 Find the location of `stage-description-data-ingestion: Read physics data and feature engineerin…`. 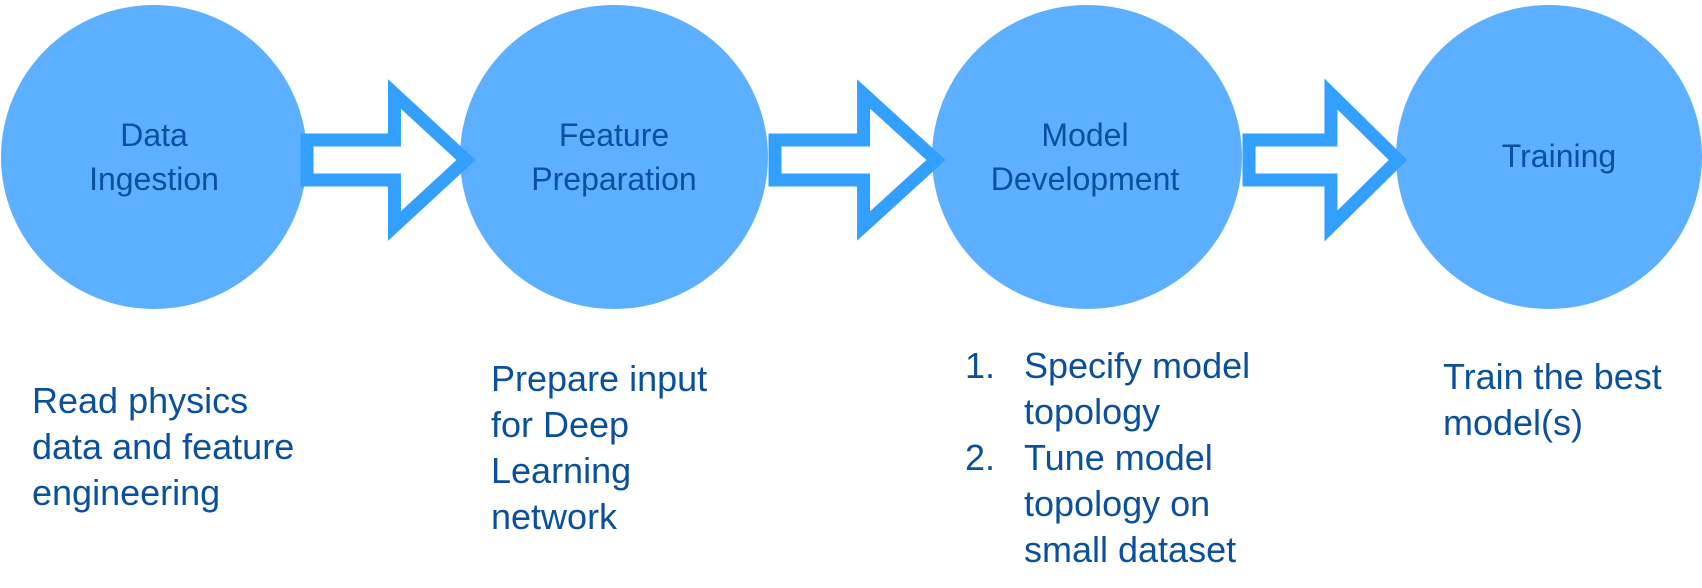

stage-description-data-ingestion: Read physics data and feature engineerin… is located at coordinates (163, 446).